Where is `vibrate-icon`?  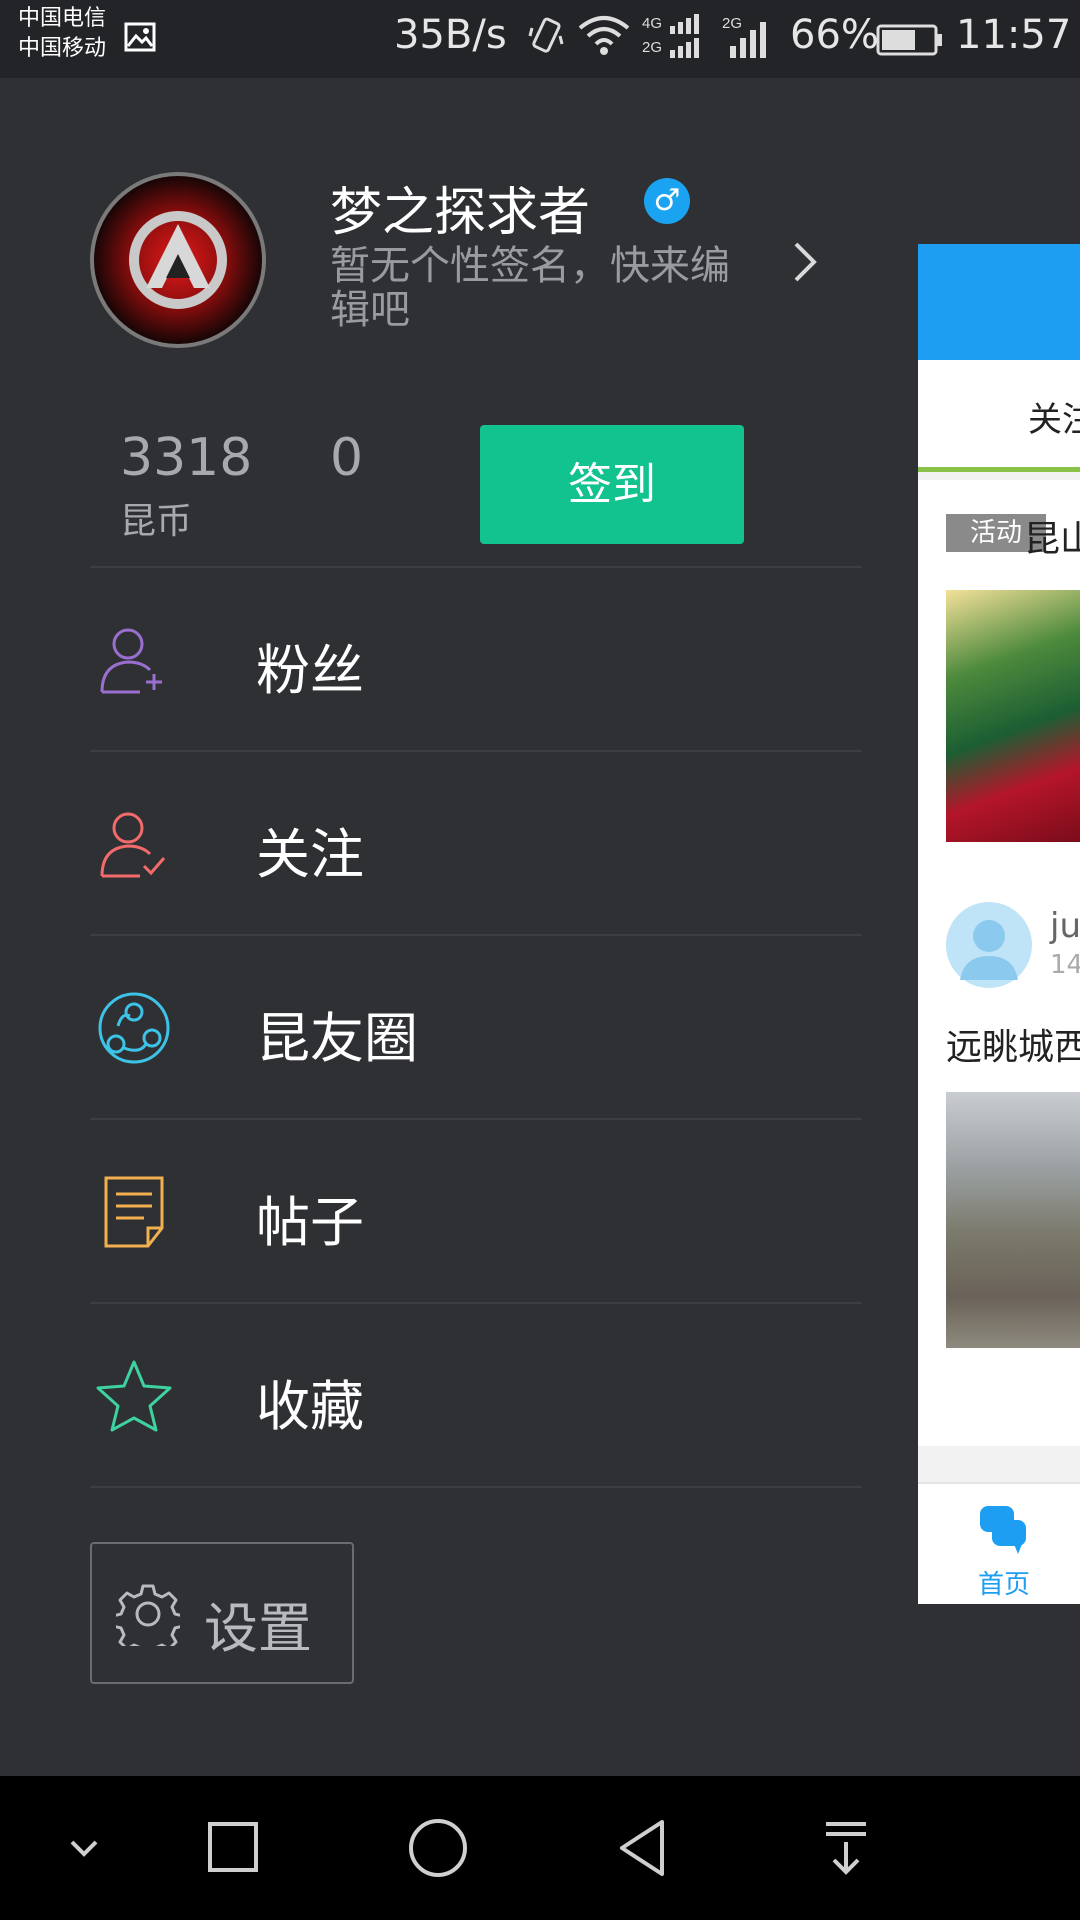
vibrate-icon is located at coordinates (546, 35).